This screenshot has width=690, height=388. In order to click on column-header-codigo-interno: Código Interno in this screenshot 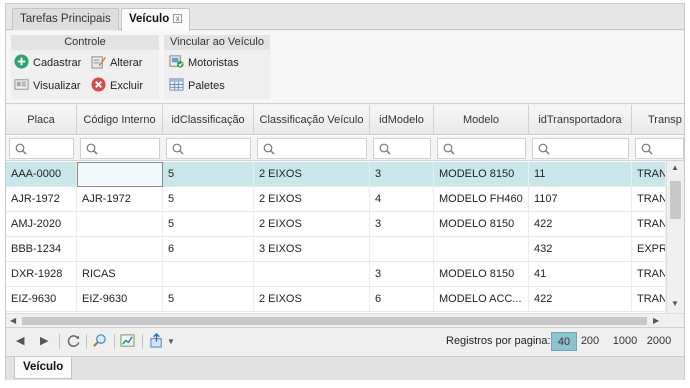, I will do `click(120, 120)`.